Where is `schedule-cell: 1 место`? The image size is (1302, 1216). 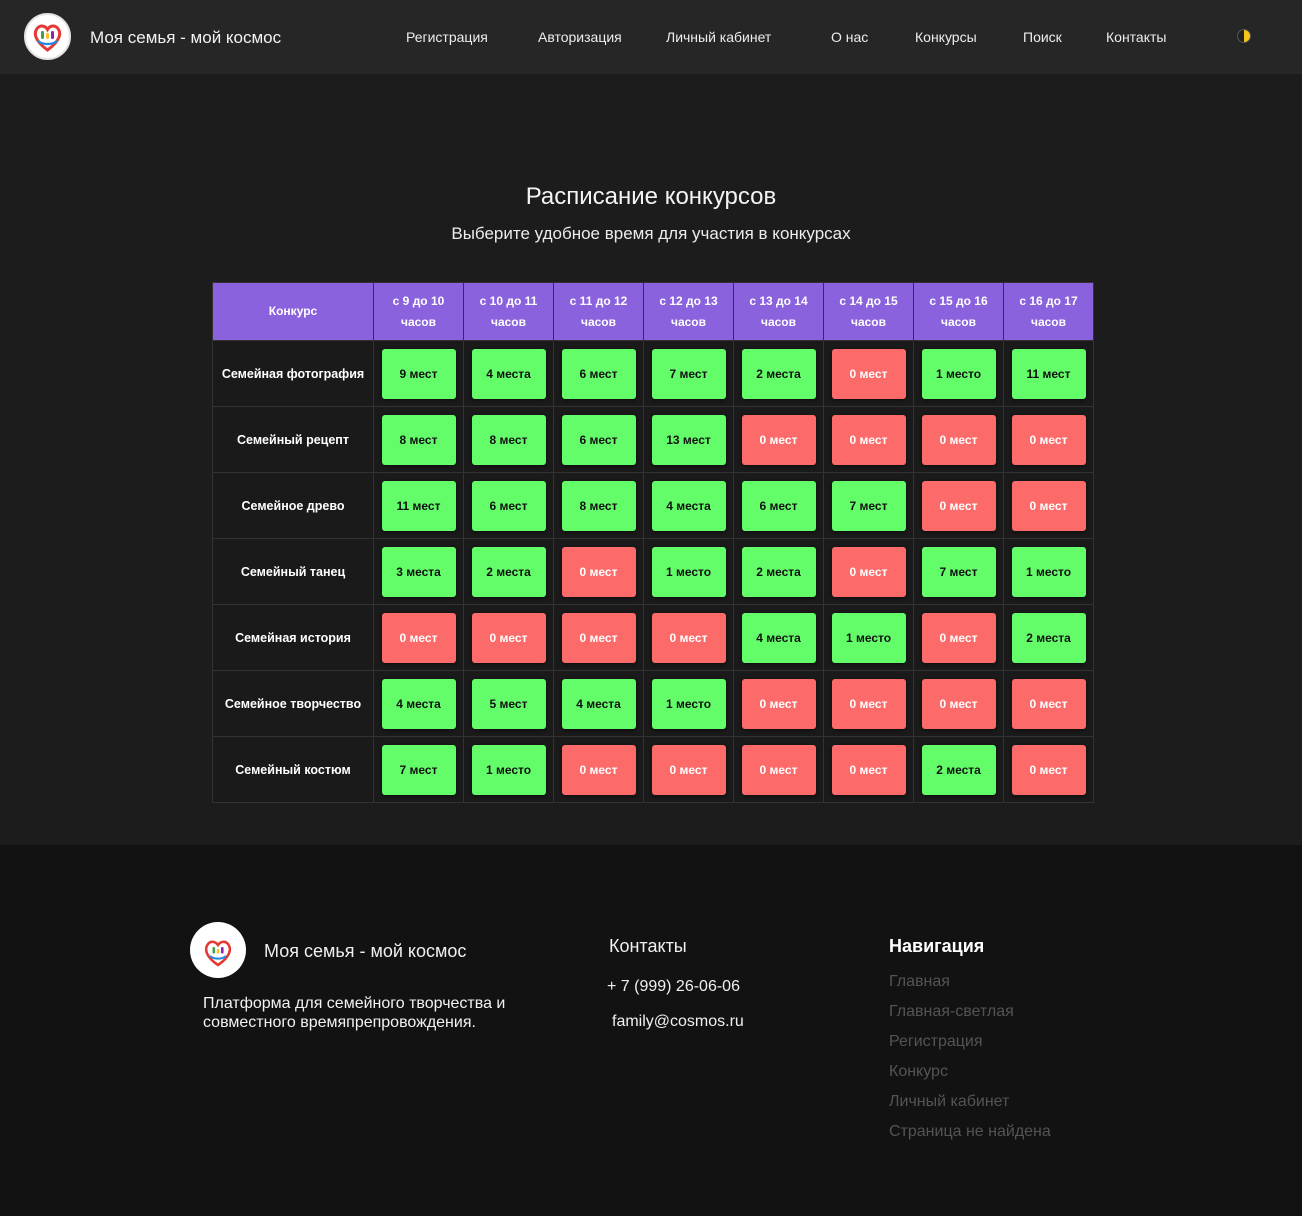
schedule-cell: 1 место is located at coordinates (508, 769).